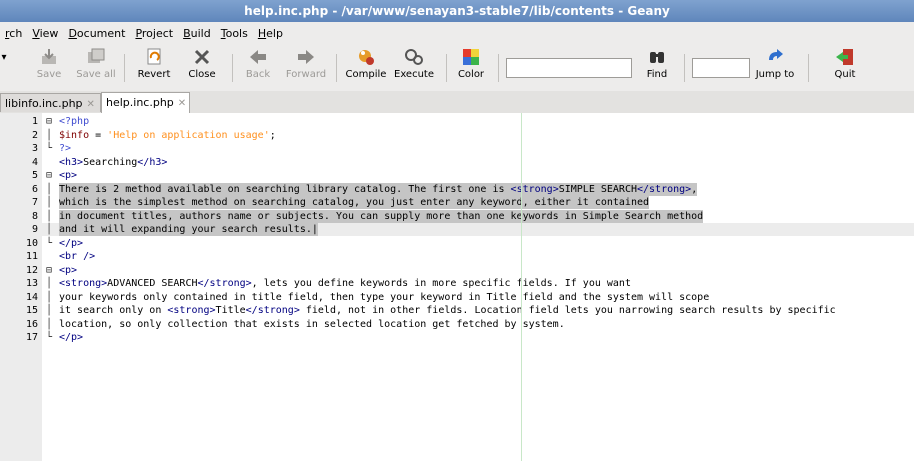 Image resolution: width=914 pixels, height=461 pixels. Describe the element at coordinates (457, 270) in the screenshot. I see `code-line: 12 ⊟ <p>` at that location.